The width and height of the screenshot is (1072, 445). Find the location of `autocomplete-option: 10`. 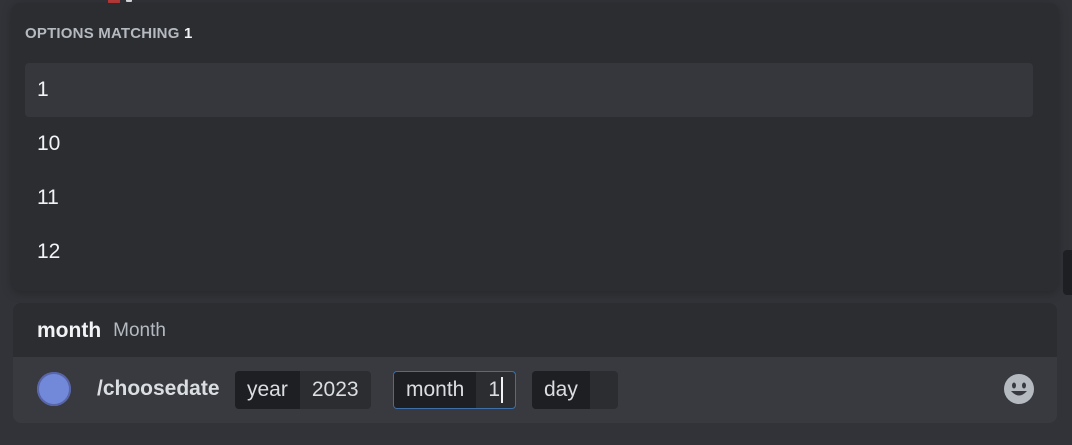

autocomplete-option: 10 is located at coordinates (529, 144).